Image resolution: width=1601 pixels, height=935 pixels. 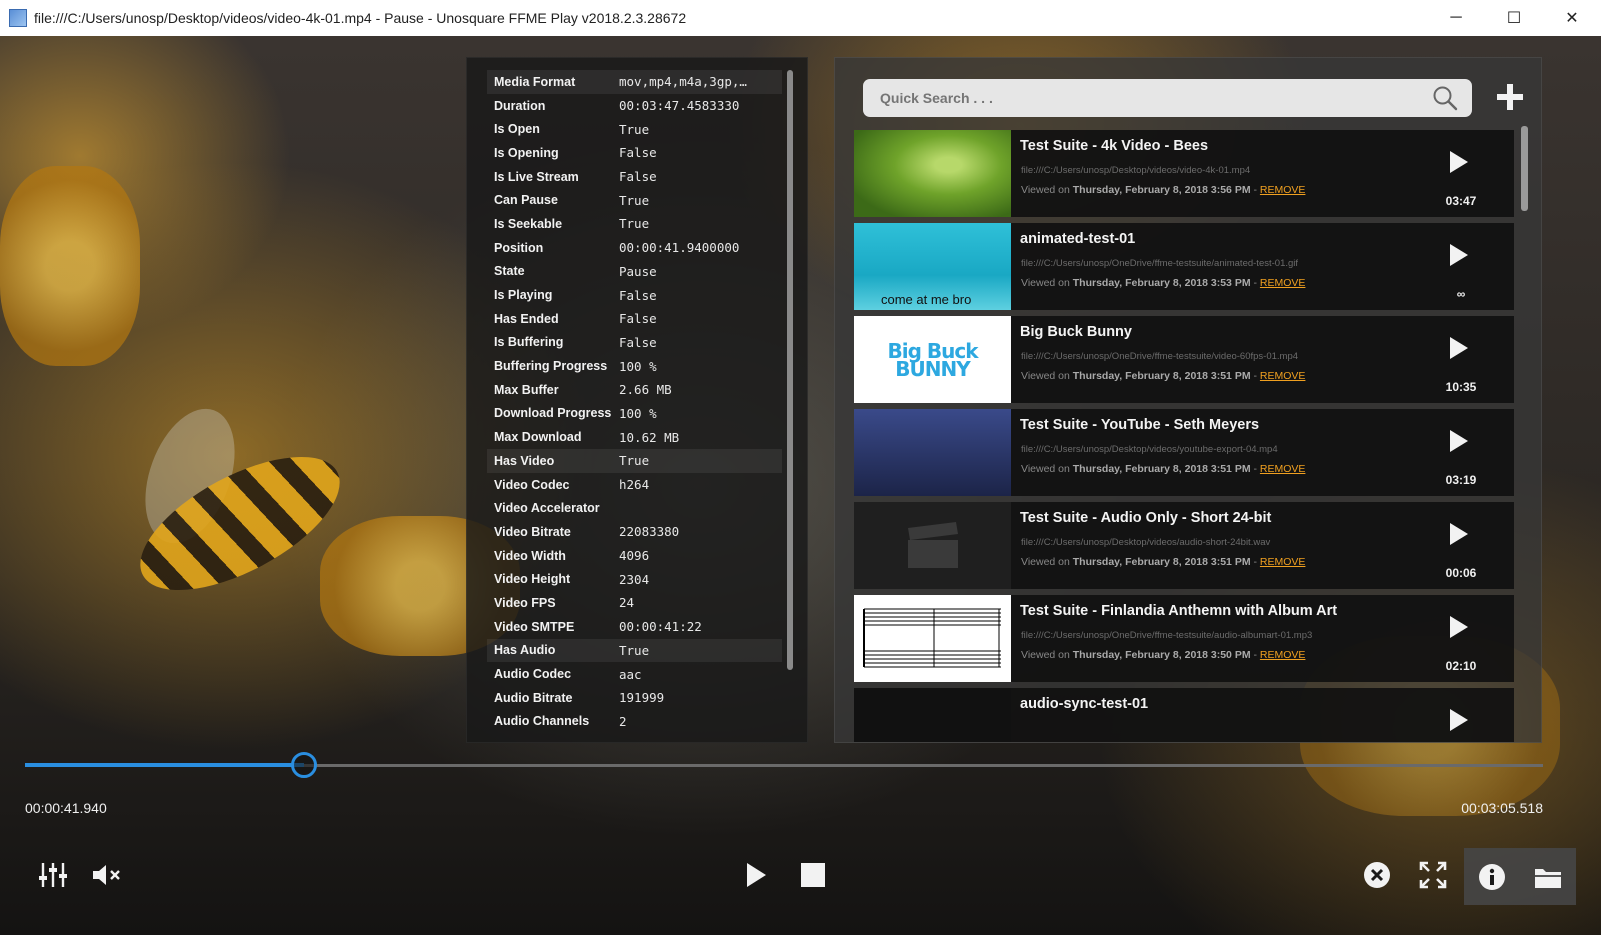 What do you see at coordinates (634, 698) in the screenshot?
I see `media-info-row: Audio Bitrate 191999` at bounding box center [634, 698].